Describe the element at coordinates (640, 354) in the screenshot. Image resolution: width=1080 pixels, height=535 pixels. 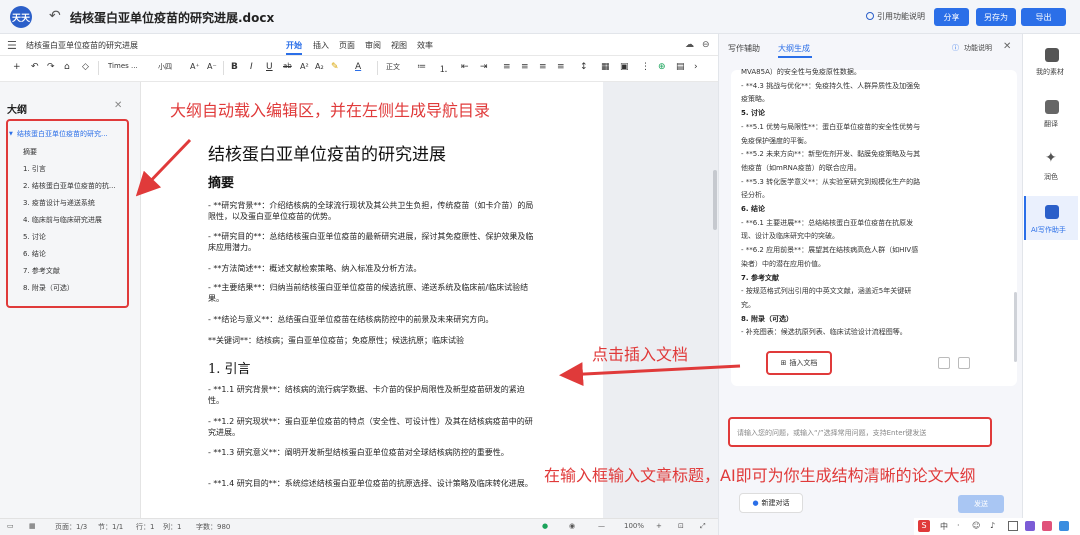
I see `annotation-insert: 点击插入文档` at that location.